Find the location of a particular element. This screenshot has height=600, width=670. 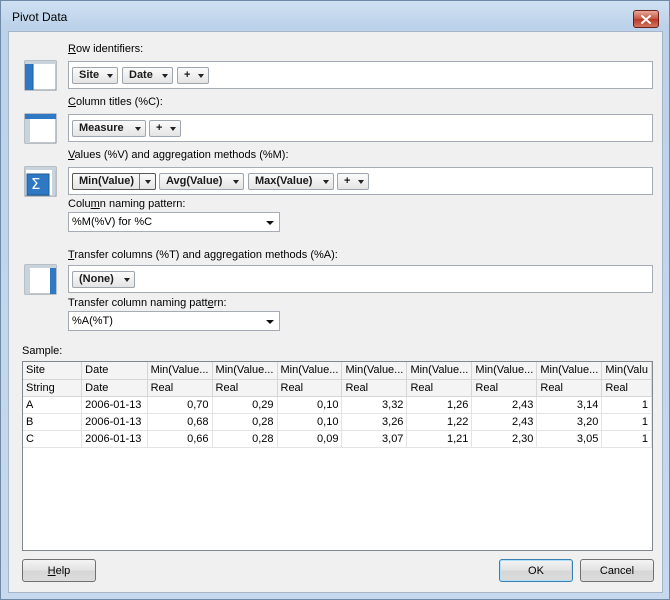

grid-cell: B is located at coordinates (53, 422).